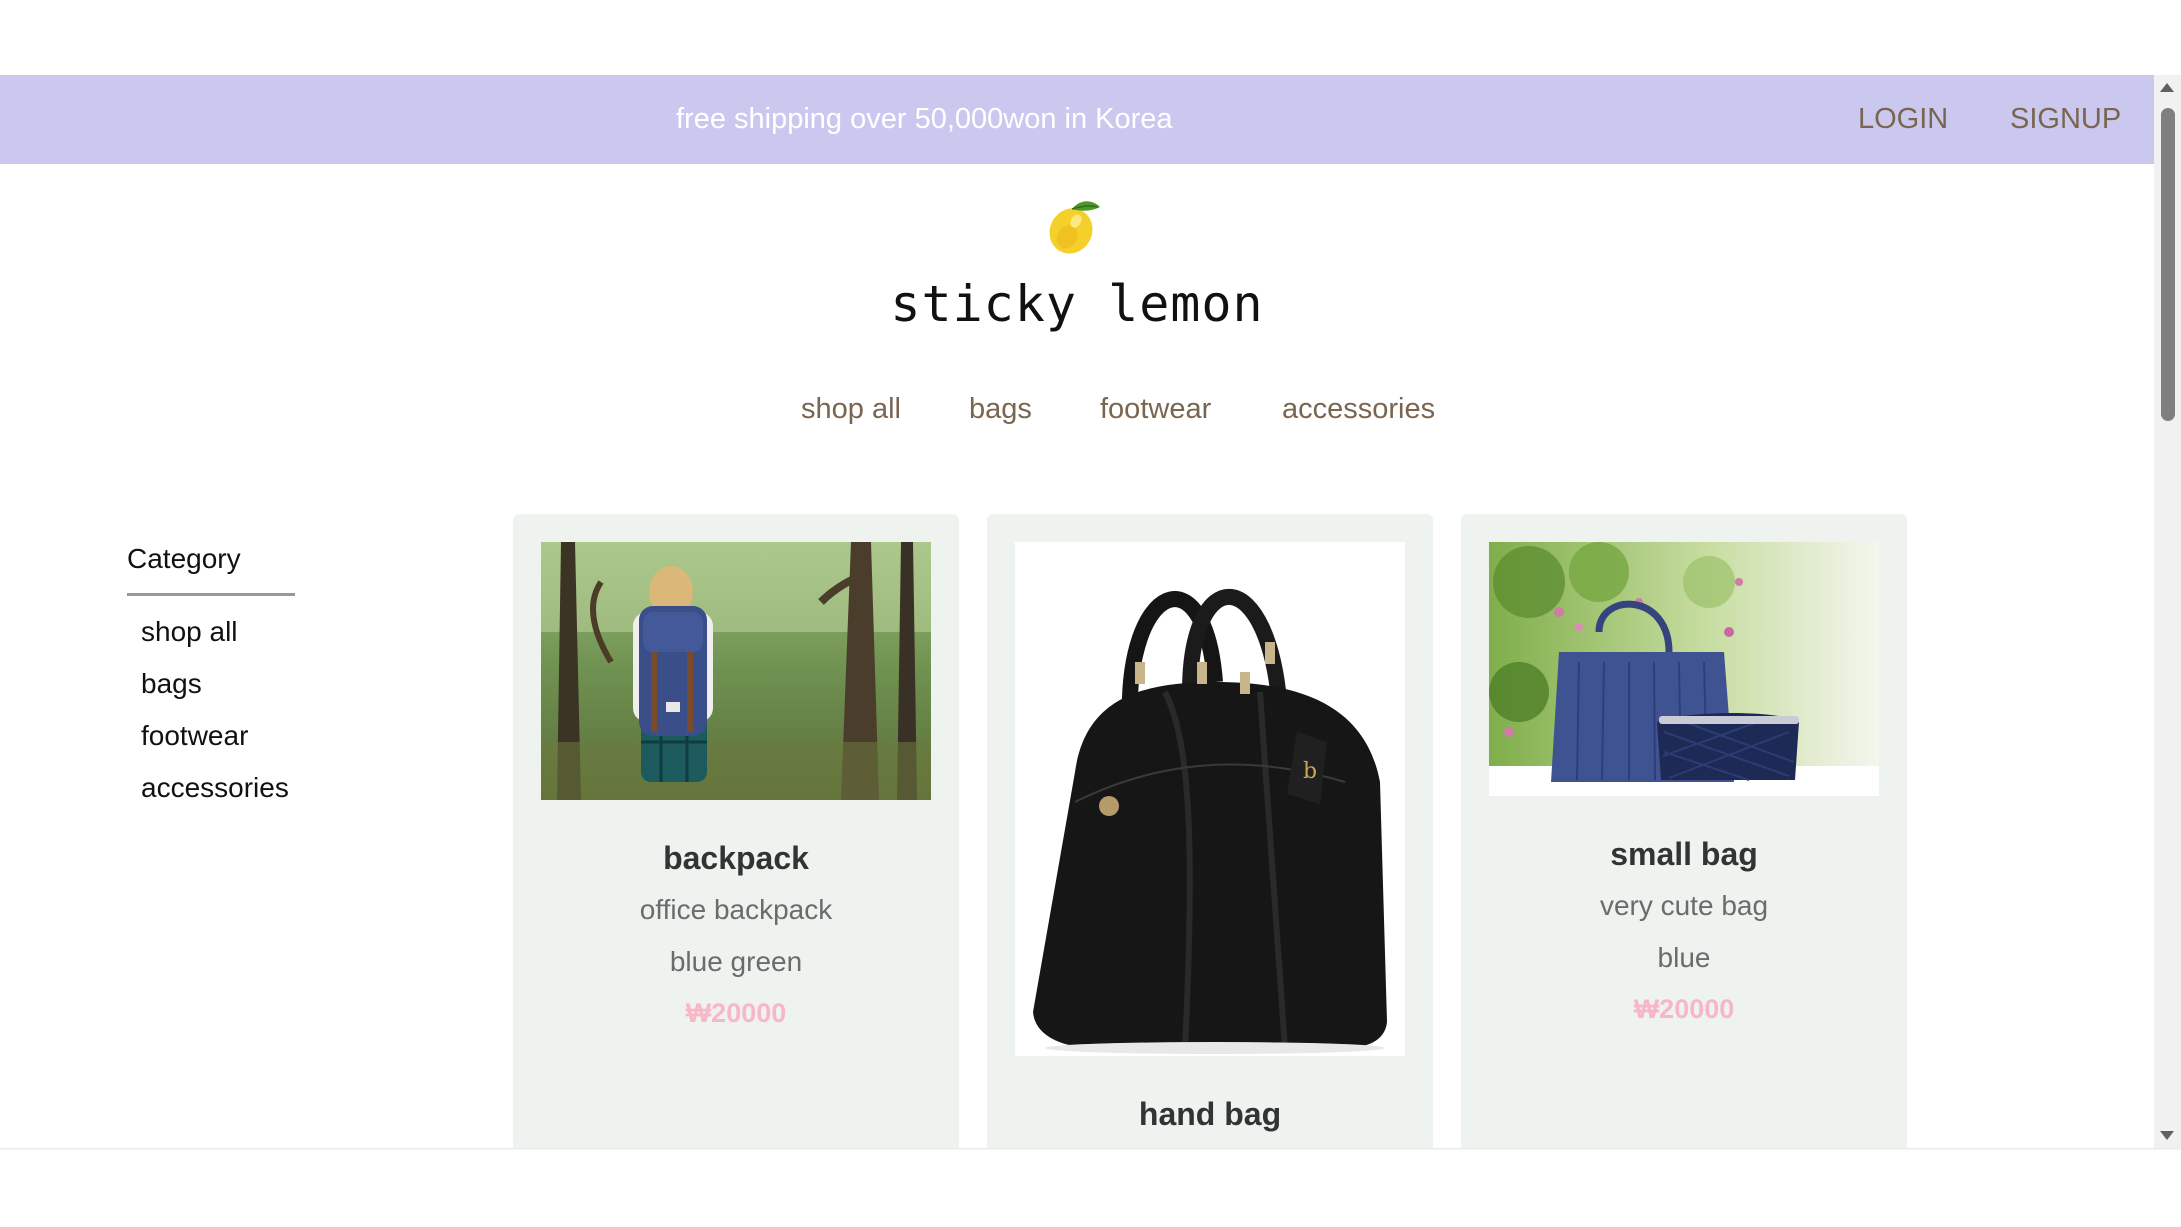 The image size is (2181, 1227). Describe the element at coordinates (215, 788) in the screenshot. I see `sidebar-item-accessories: accessories` at that location.